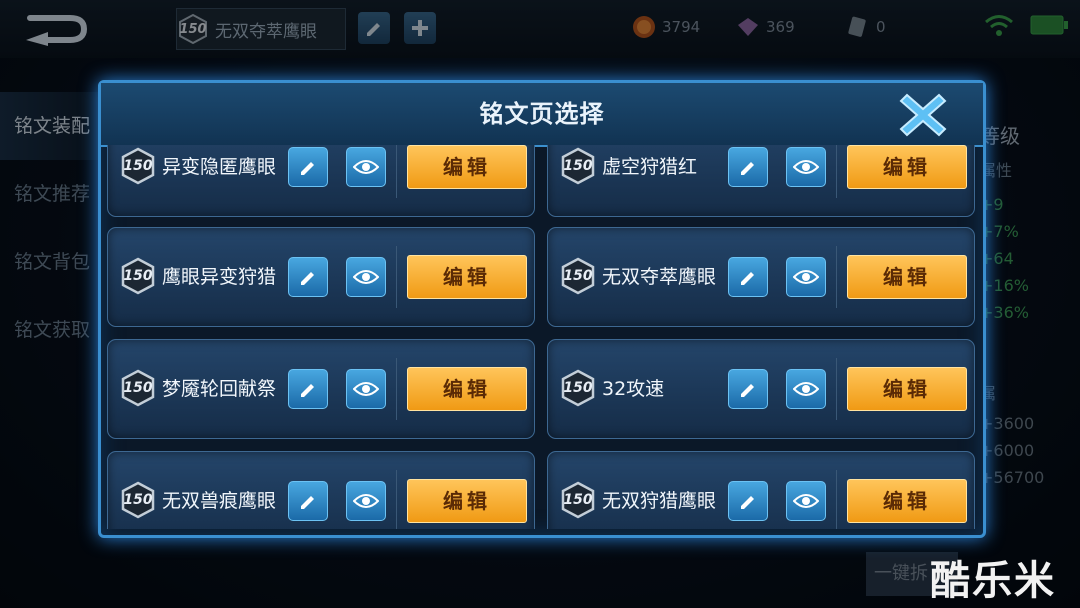 Image resolution: width=1080 pixels, height=608 pixels. Describe the element at coordinates (993, 581) in the screenshot. I see `watermark: 酷乐米` at that location.